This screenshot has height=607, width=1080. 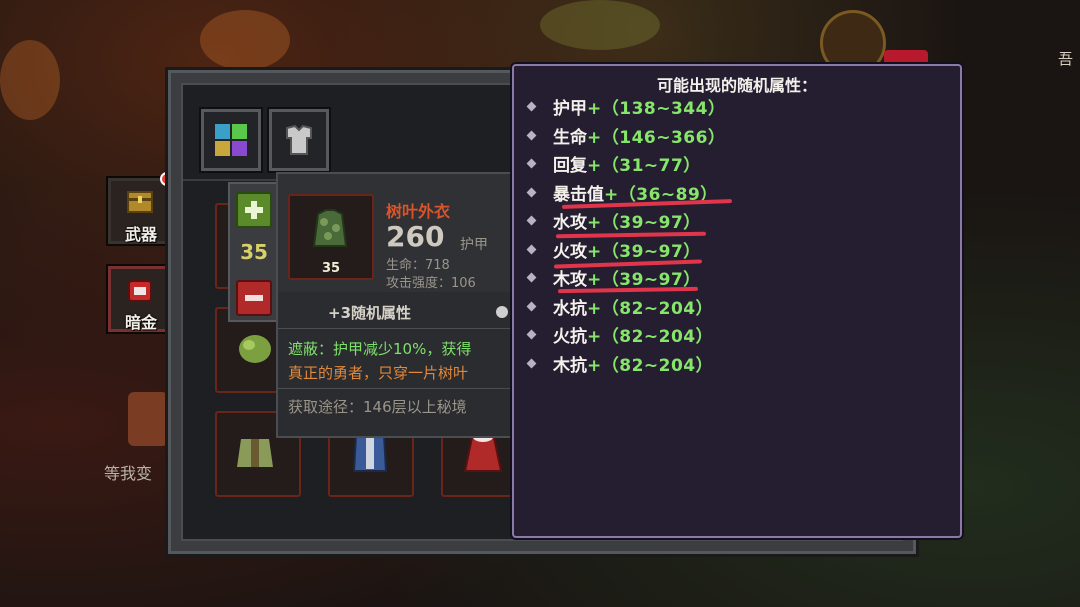 What do you see at coordinates (613, 220) in the screenshot?
I see `attr-row: 水攻 +（39~97）` at bounding box center [613, 220].